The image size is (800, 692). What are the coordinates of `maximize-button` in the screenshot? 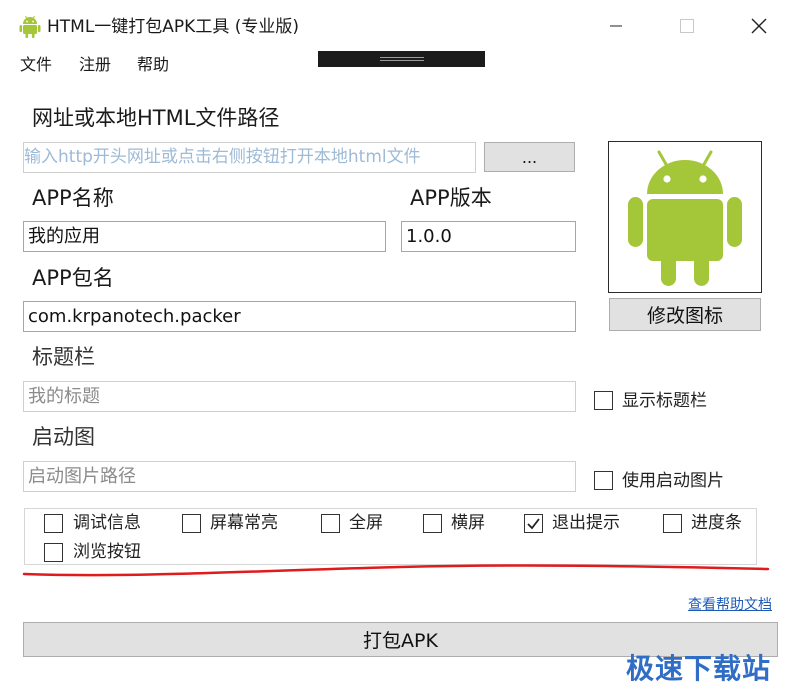 It's located at (687, 26).